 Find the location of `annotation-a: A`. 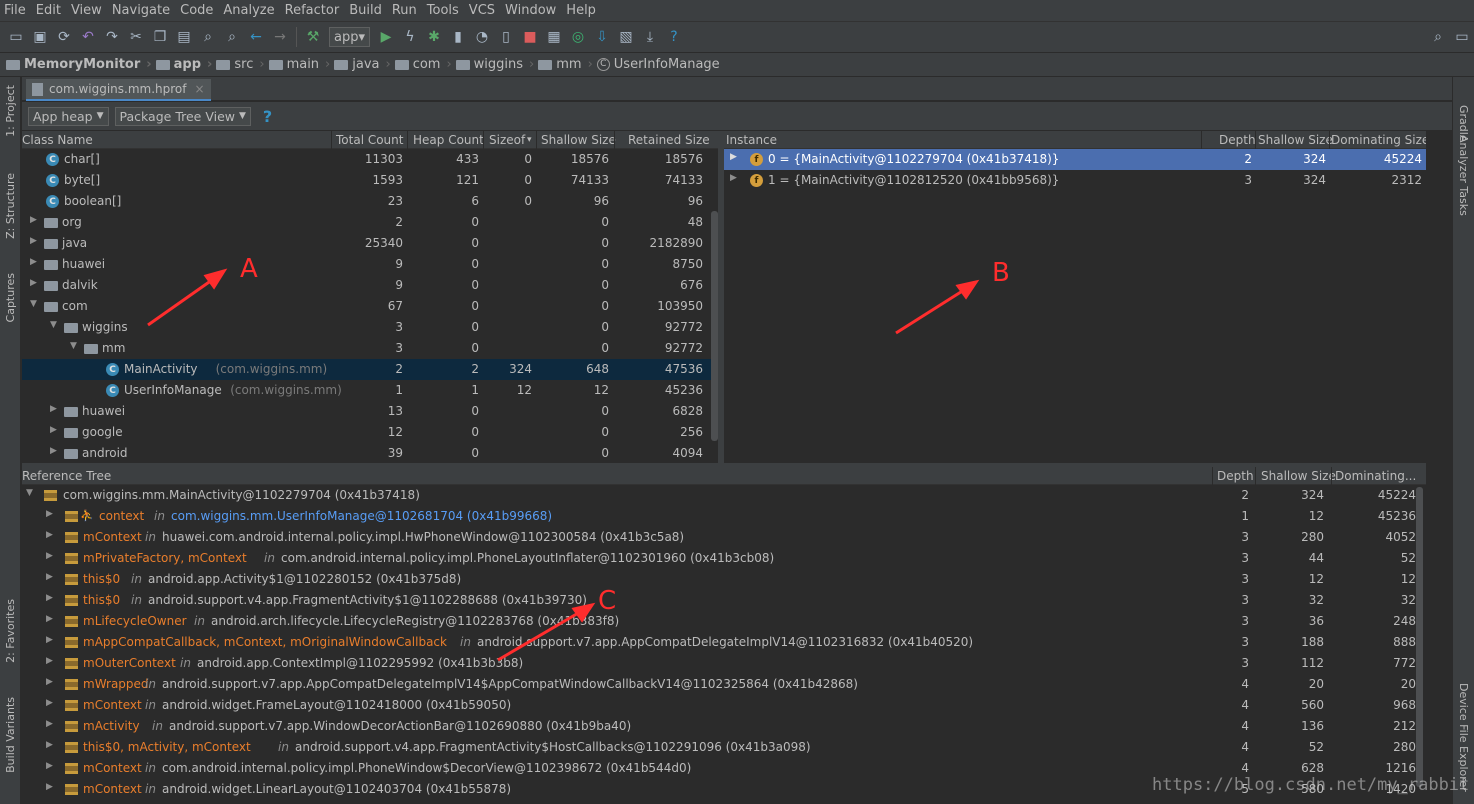

annotation-a: A is located at coordinates (249, 269).